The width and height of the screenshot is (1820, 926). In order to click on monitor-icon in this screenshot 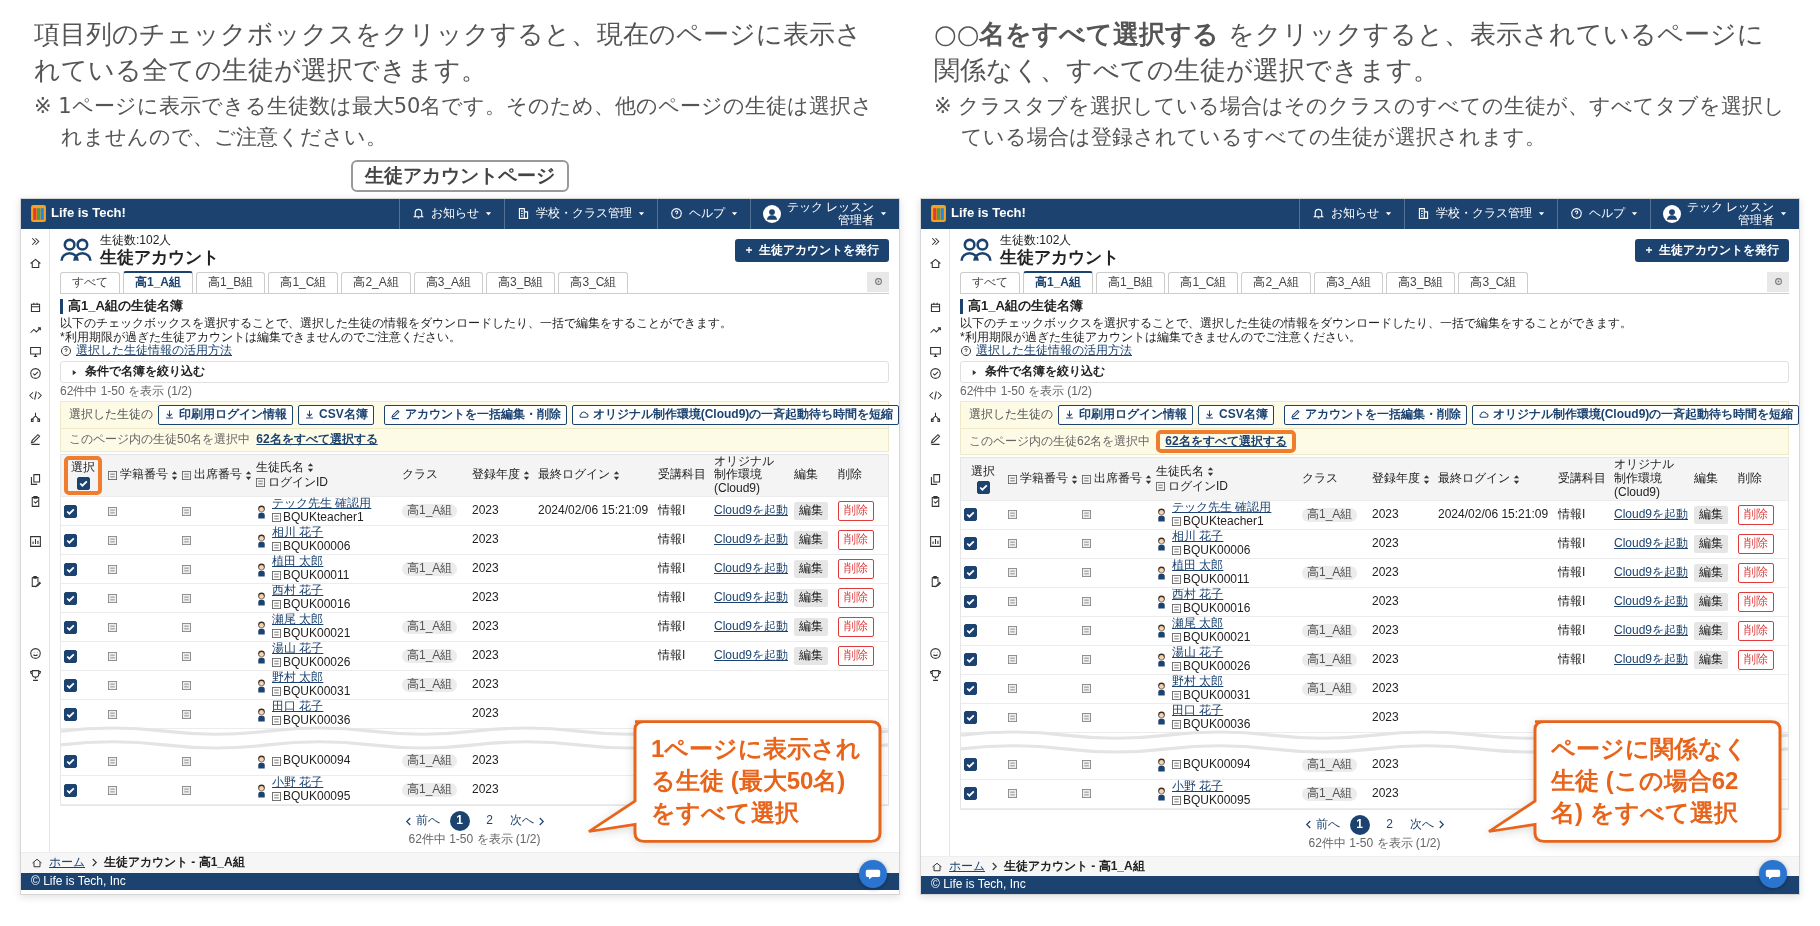, I will do `click(935, 351)`.